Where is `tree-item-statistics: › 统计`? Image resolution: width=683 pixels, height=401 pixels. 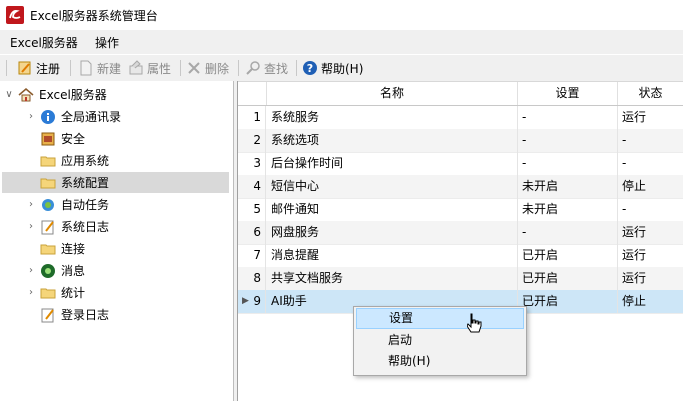
tree-item-statistics: › 统计 is located at coordinates (127, 292).